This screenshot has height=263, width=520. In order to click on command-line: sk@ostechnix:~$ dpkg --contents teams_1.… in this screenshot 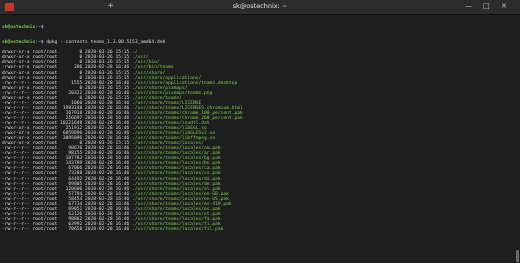, I will do `click(257, 42)`.